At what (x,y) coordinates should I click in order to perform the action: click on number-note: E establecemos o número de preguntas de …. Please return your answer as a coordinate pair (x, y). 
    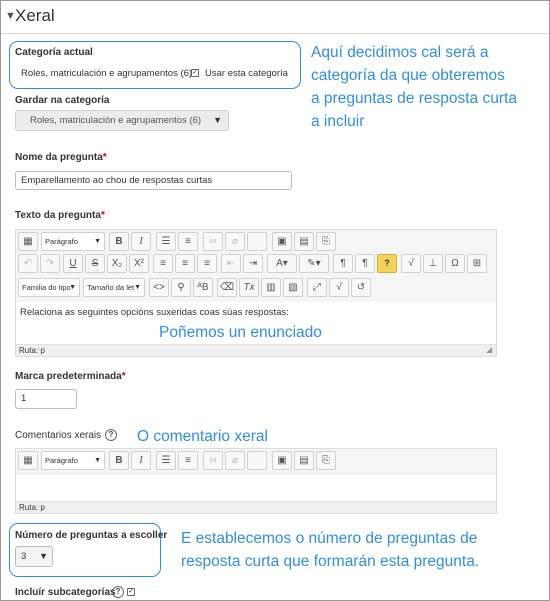
    Looking at the image, I should click on (330, 550).